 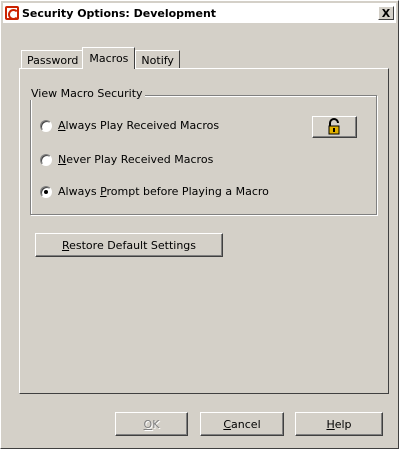 What do you see at coordinates (139, 125) in the screenshot?
I see `radio-always-play-label: Always Play Received Macros` at bounding box center [139, 125].